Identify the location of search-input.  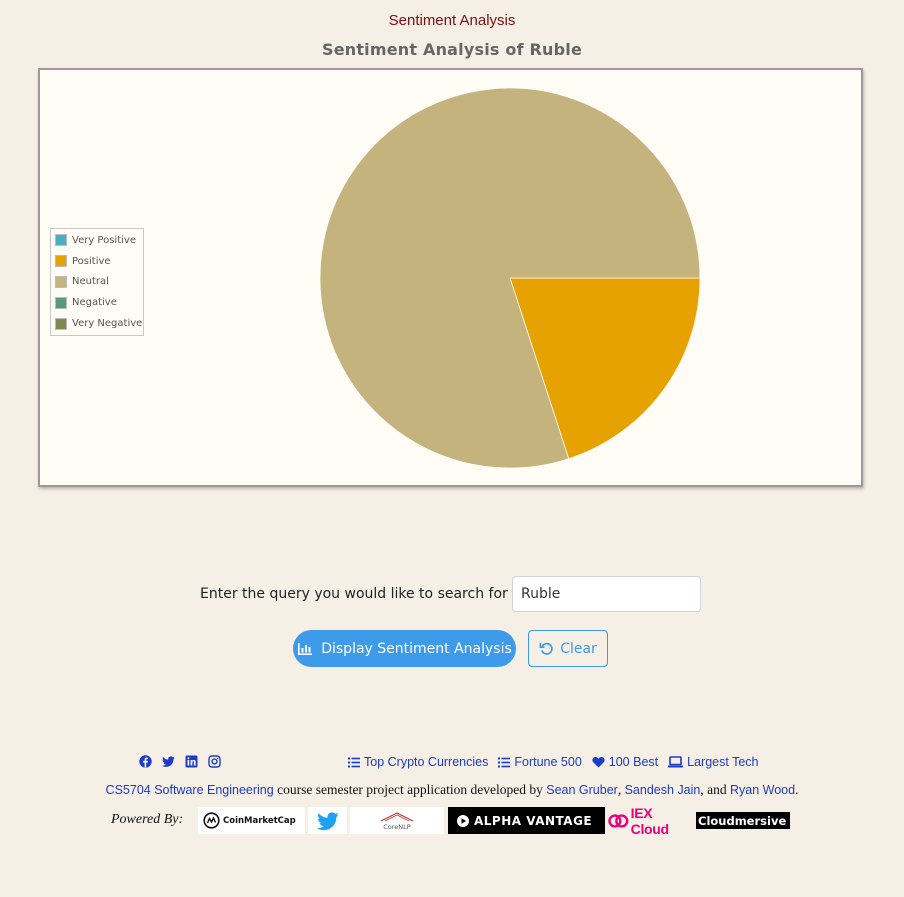
(606, 594).